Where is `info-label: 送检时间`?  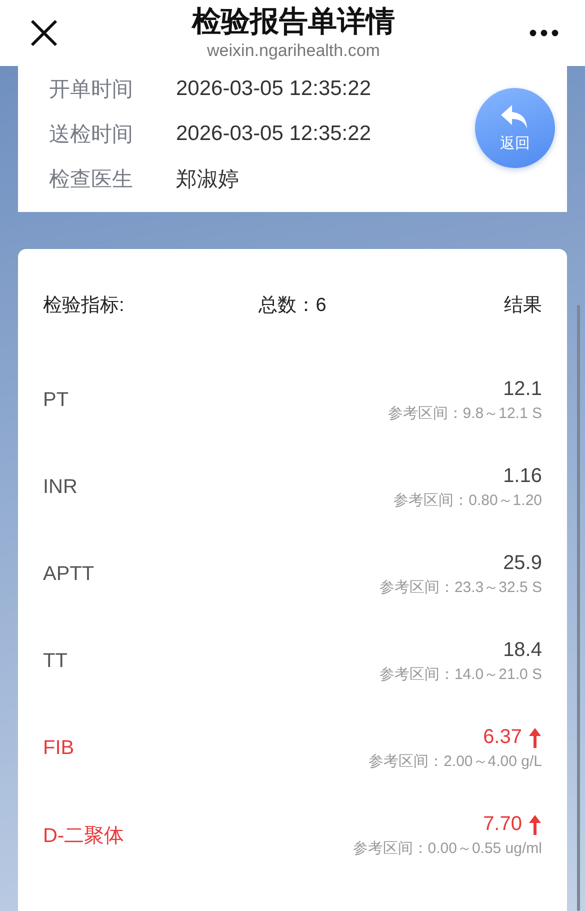
info-label: 送检时间 is located at coordinates (91, 135).